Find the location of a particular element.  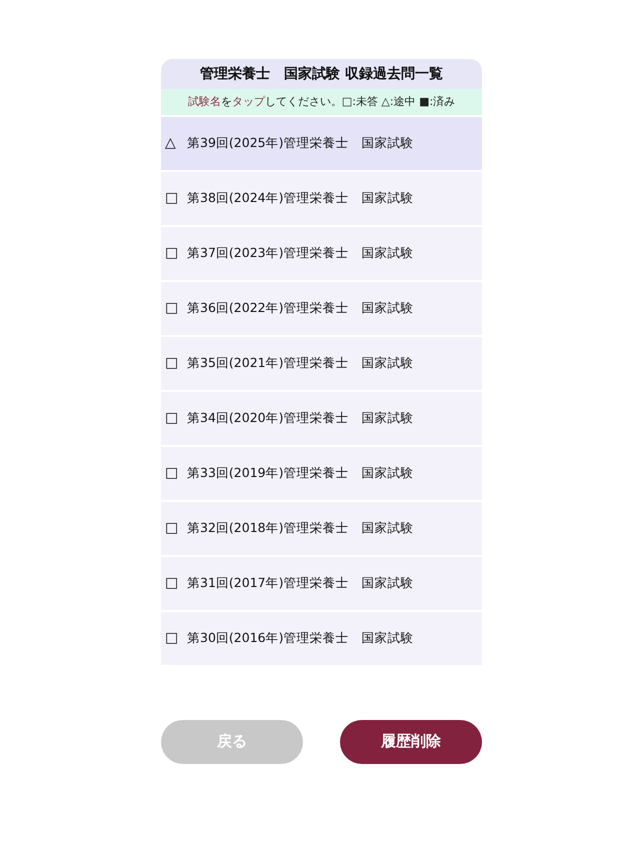

exam-list-item: □ 第37回(2023年)管理栄養士 国家試験 is located at coordinates (321, 253).